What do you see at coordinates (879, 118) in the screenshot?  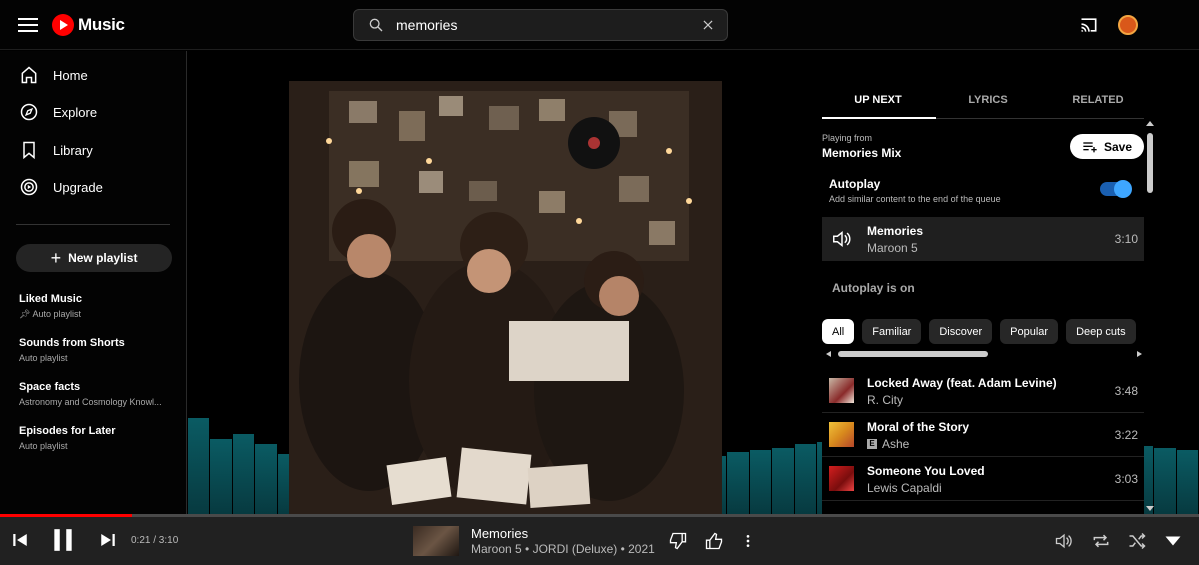 I see `active-tab-indicator` at bounding box center [879, 118].